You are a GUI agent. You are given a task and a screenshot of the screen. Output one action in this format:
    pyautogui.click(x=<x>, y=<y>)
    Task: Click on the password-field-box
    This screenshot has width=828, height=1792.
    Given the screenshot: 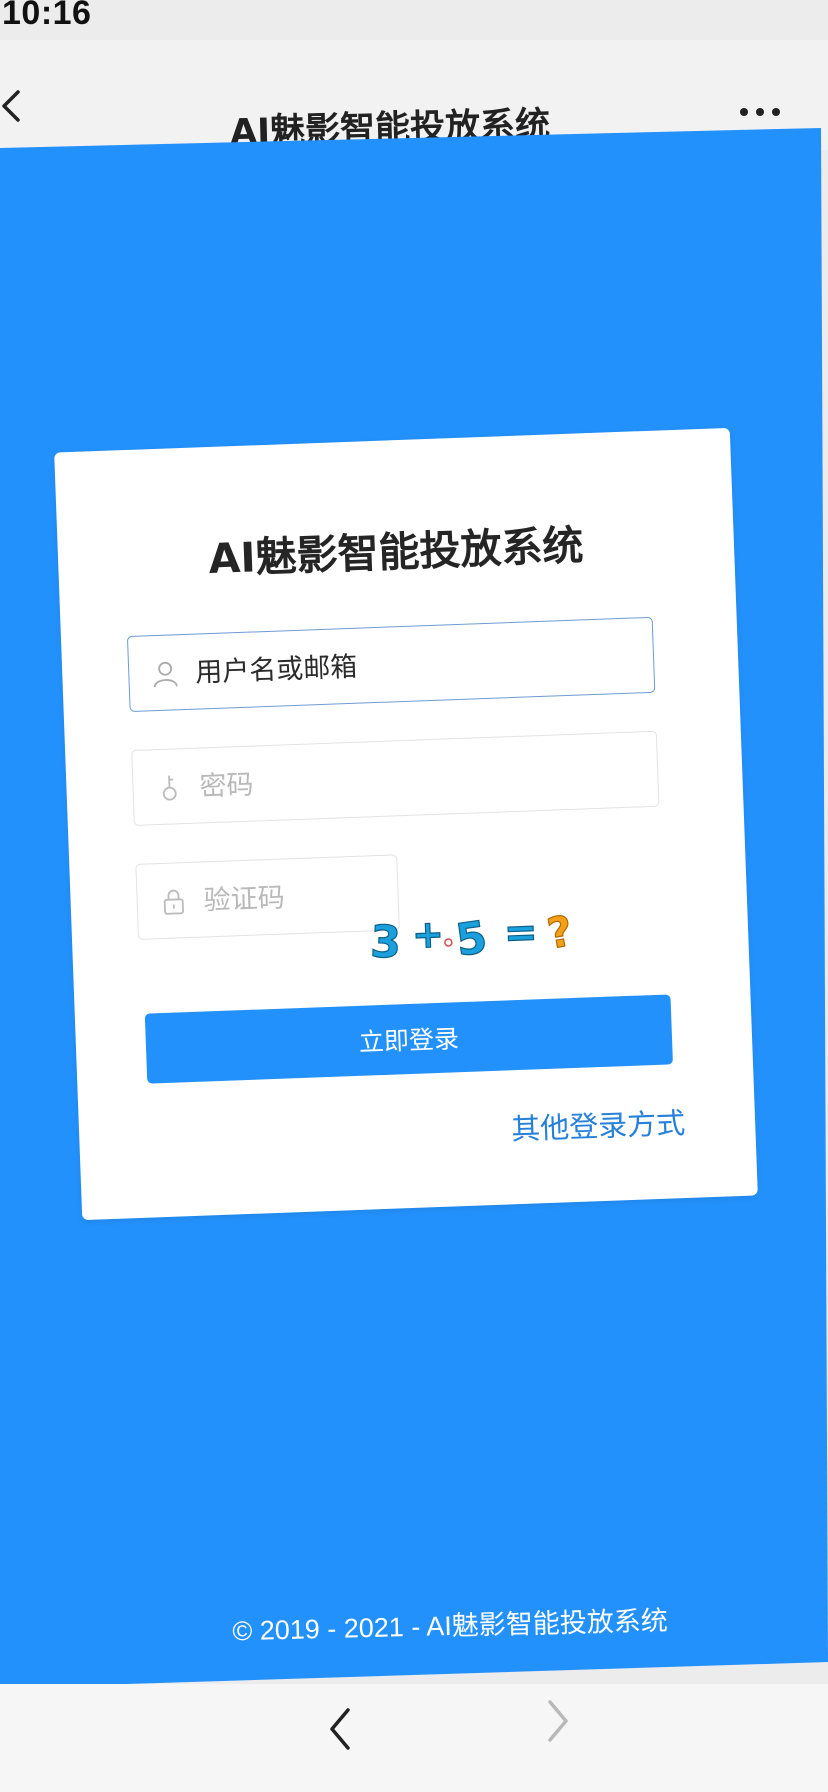 What is the action you would take?
    pyautogui.click(x=395, y=778)
    